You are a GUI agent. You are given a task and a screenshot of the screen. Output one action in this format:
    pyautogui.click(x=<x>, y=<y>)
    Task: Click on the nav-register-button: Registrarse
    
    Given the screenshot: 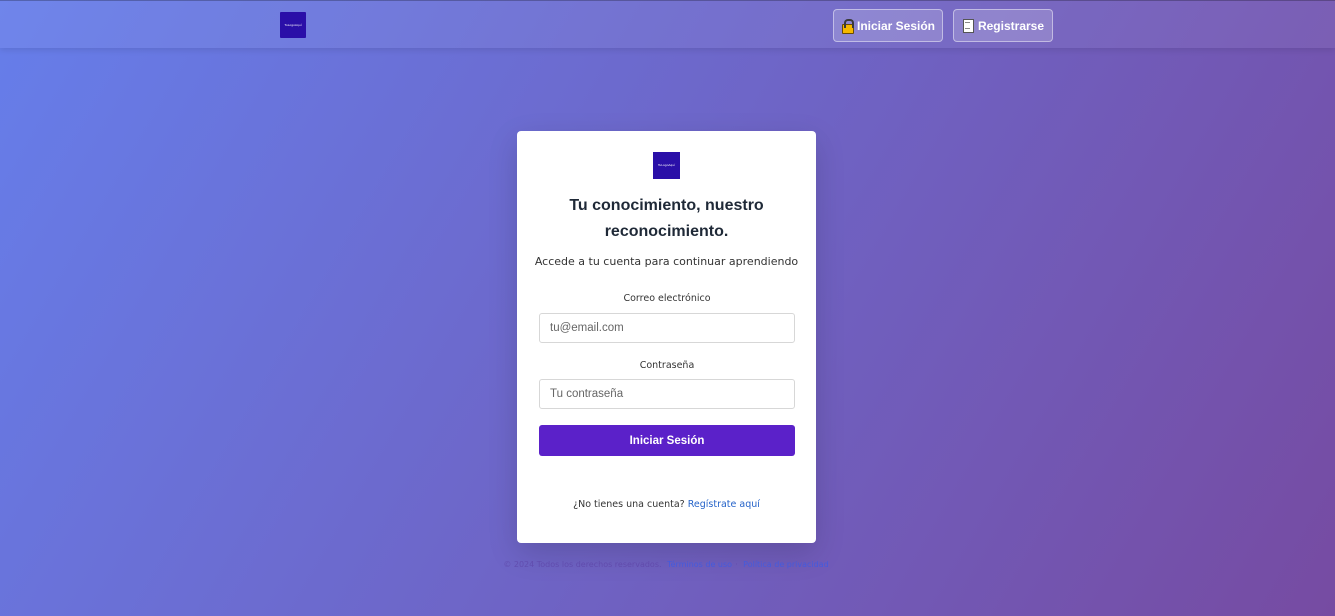 What is the action you would take?
    pyautogui.click(x=1003, y=25)
    